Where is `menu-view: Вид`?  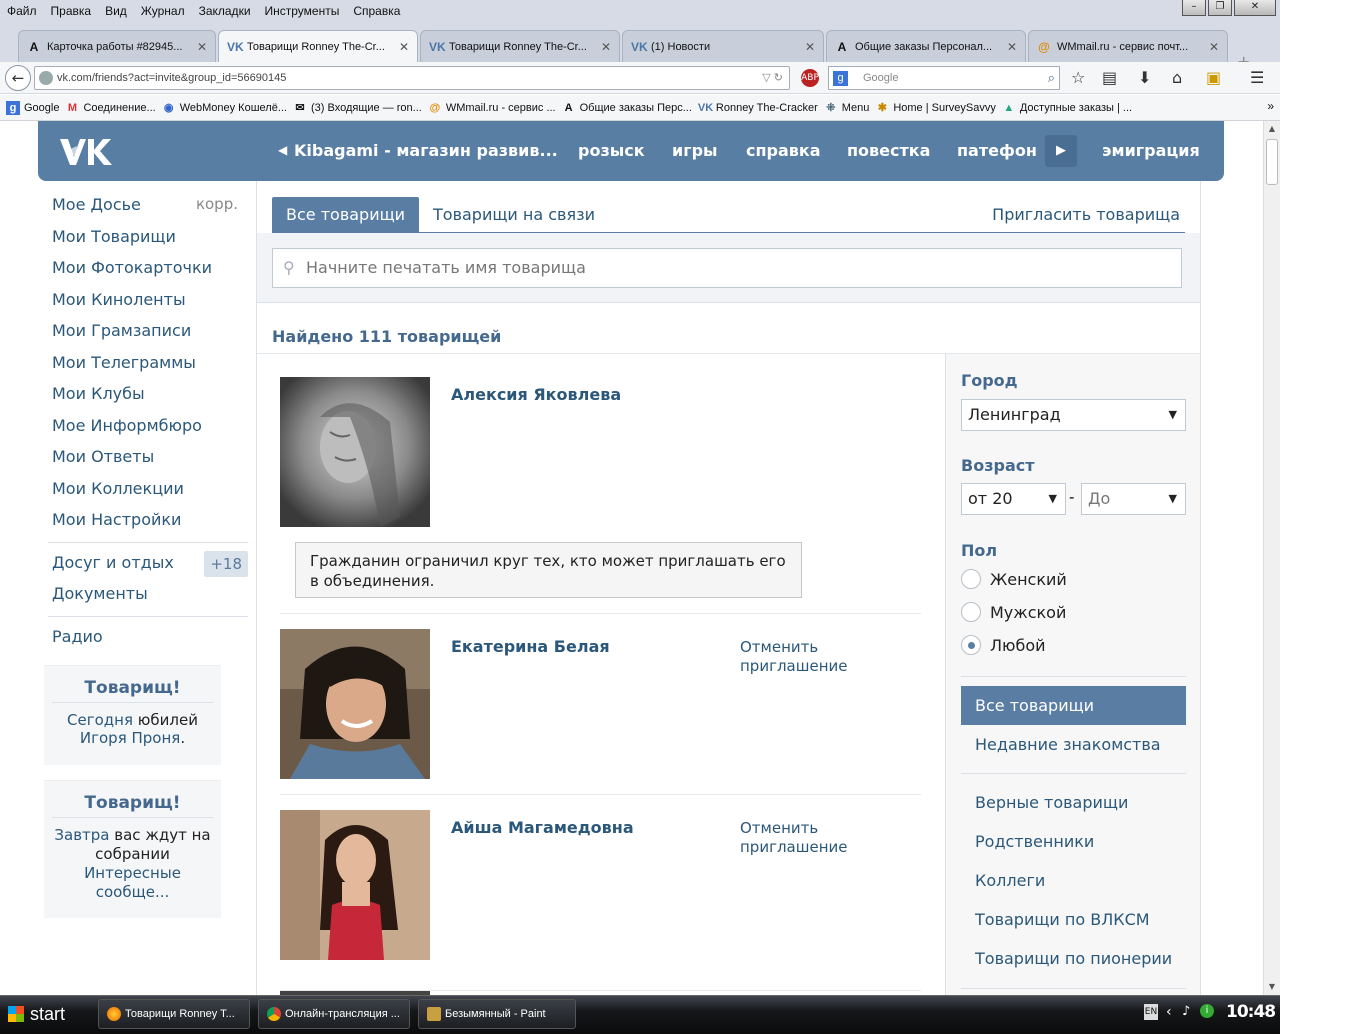 menu-view: Вид is located at coordinates (116, 11).